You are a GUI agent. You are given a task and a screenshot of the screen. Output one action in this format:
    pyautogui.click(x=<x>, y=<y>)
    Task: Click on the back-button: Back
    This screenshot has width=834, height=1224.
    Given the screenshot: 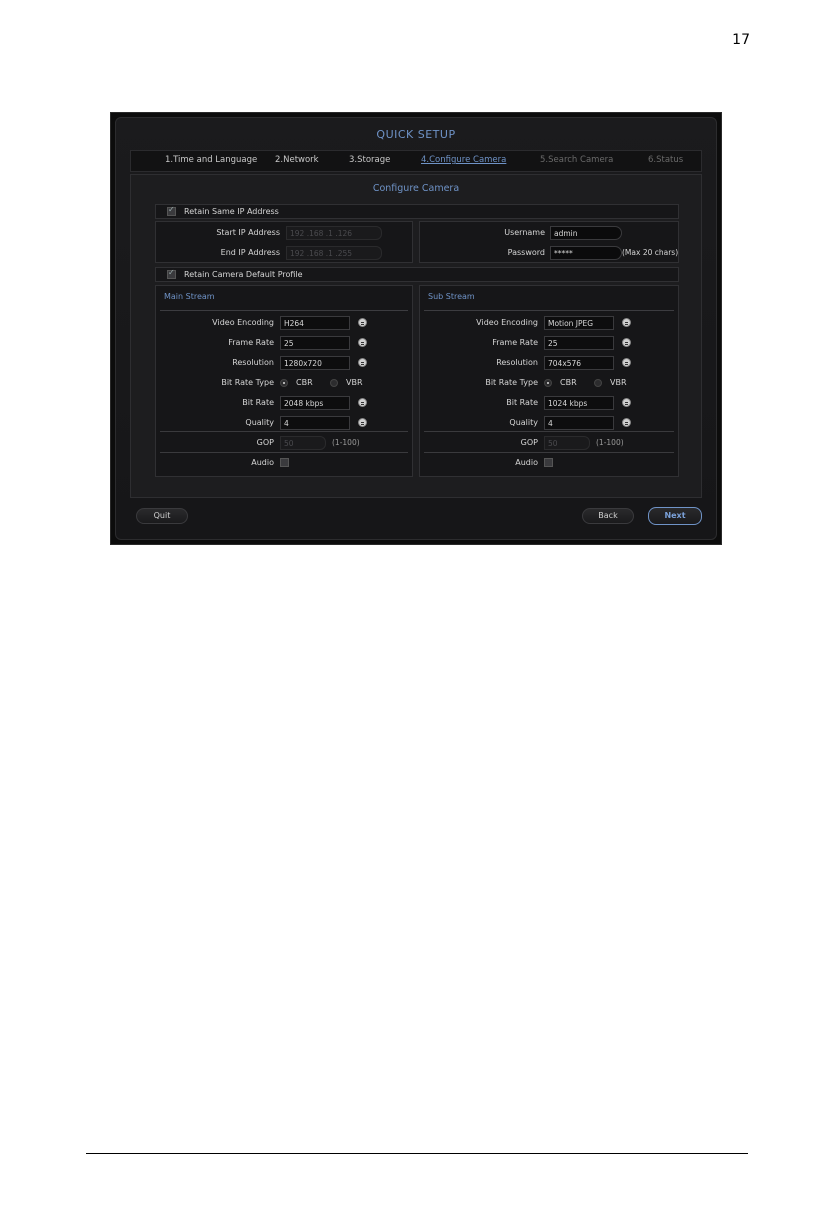 What is the action you would take?
    pyautogui.click(x=608, y=516)
    